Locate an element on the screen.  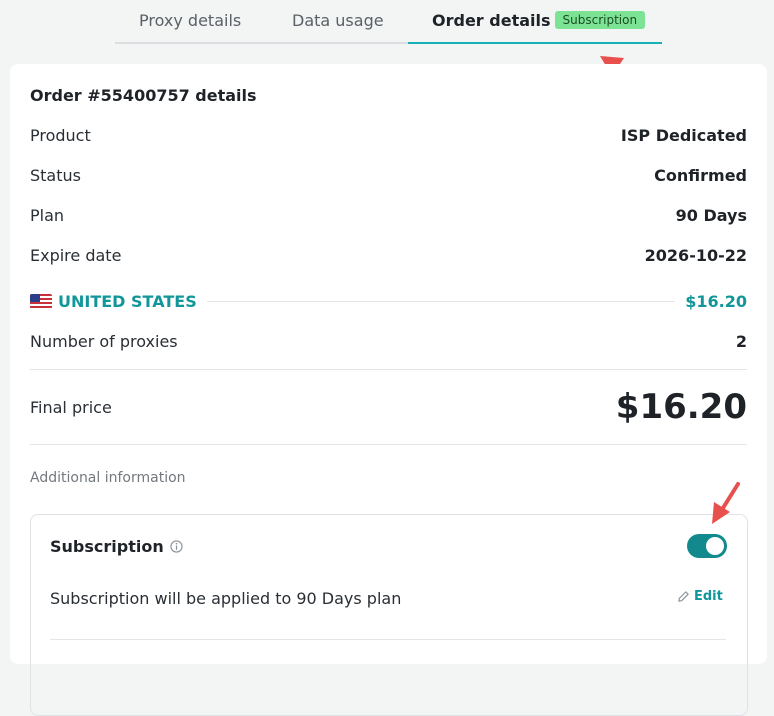
subscription-title-text: Subscription is located at coordinates (107, 546).